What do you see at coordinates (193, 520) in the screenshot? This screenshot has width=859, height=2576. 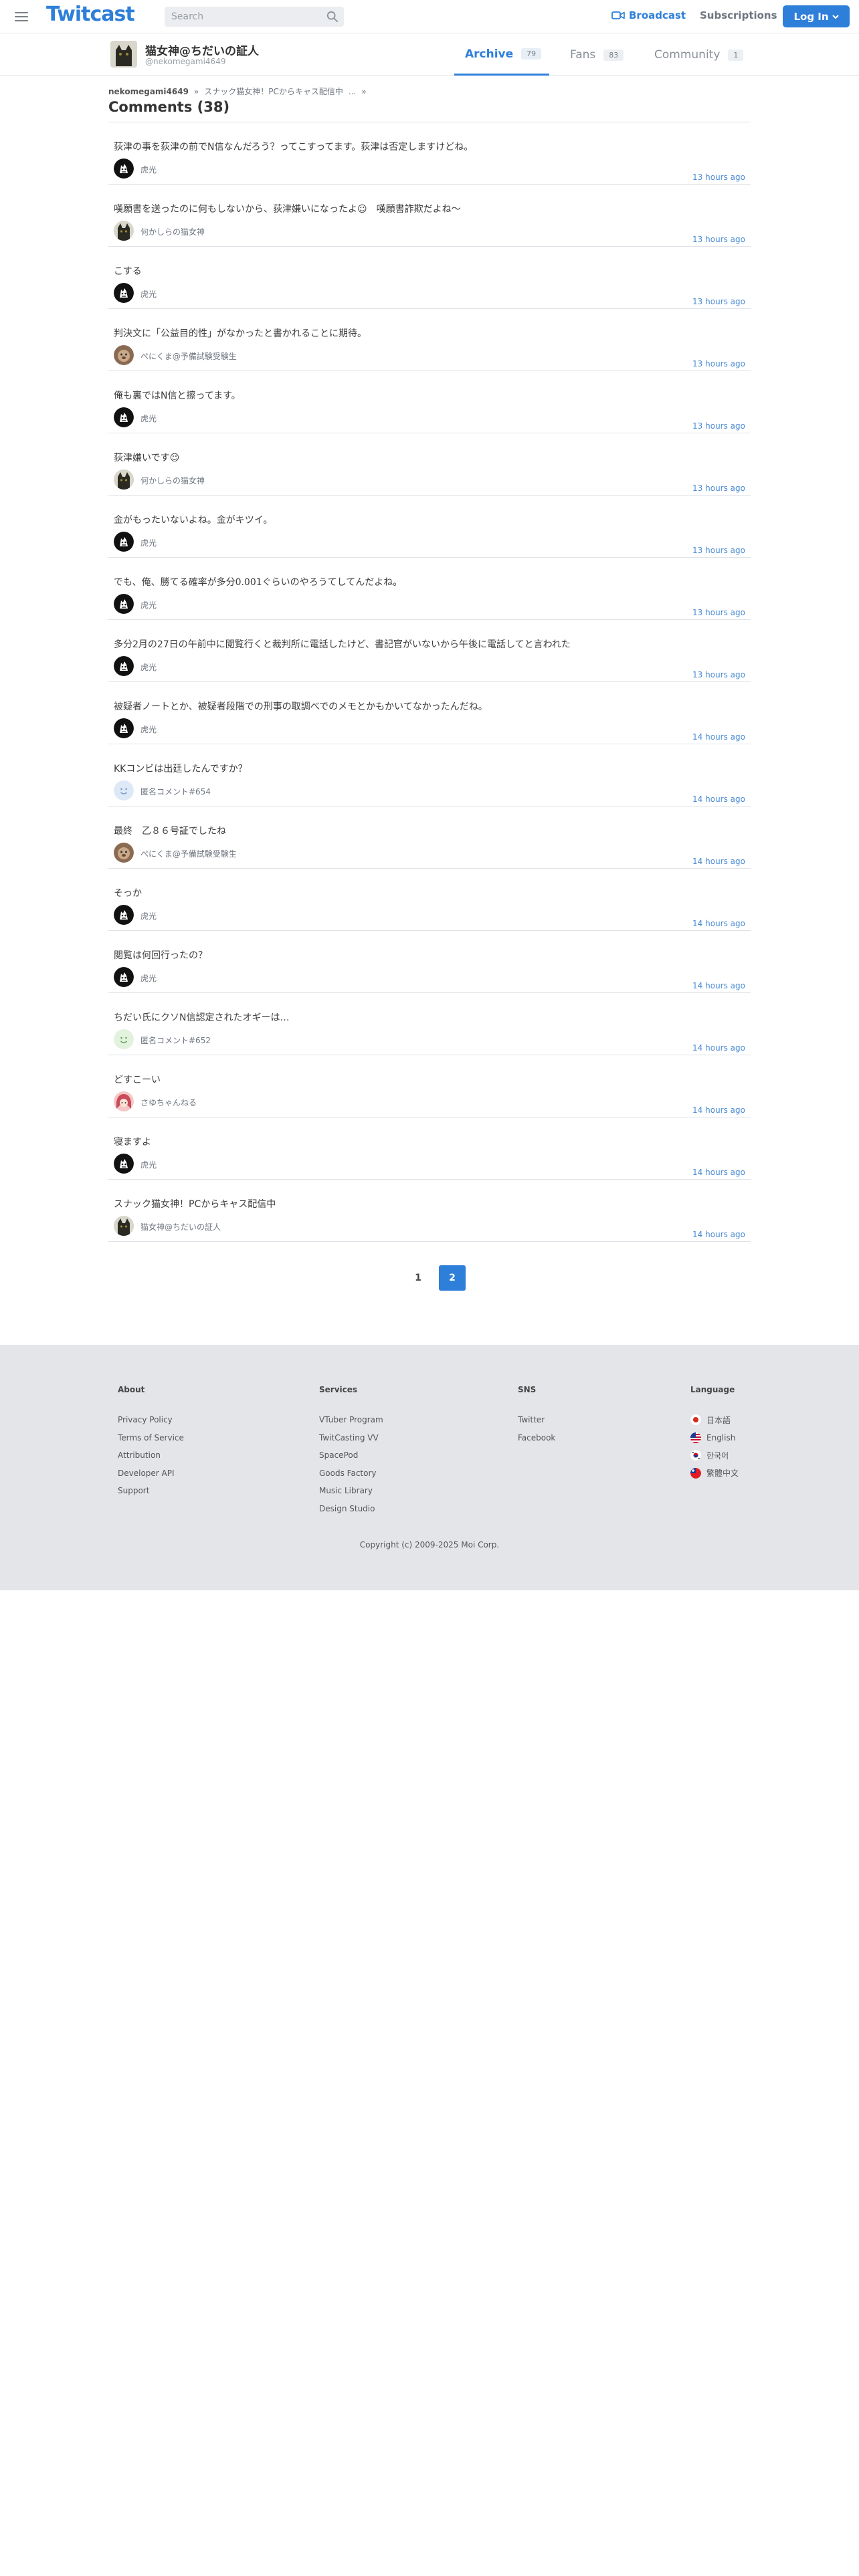 I see `comment-text: 金がもったいないよね。金がキツイ。` at bounding box center [193, 520].